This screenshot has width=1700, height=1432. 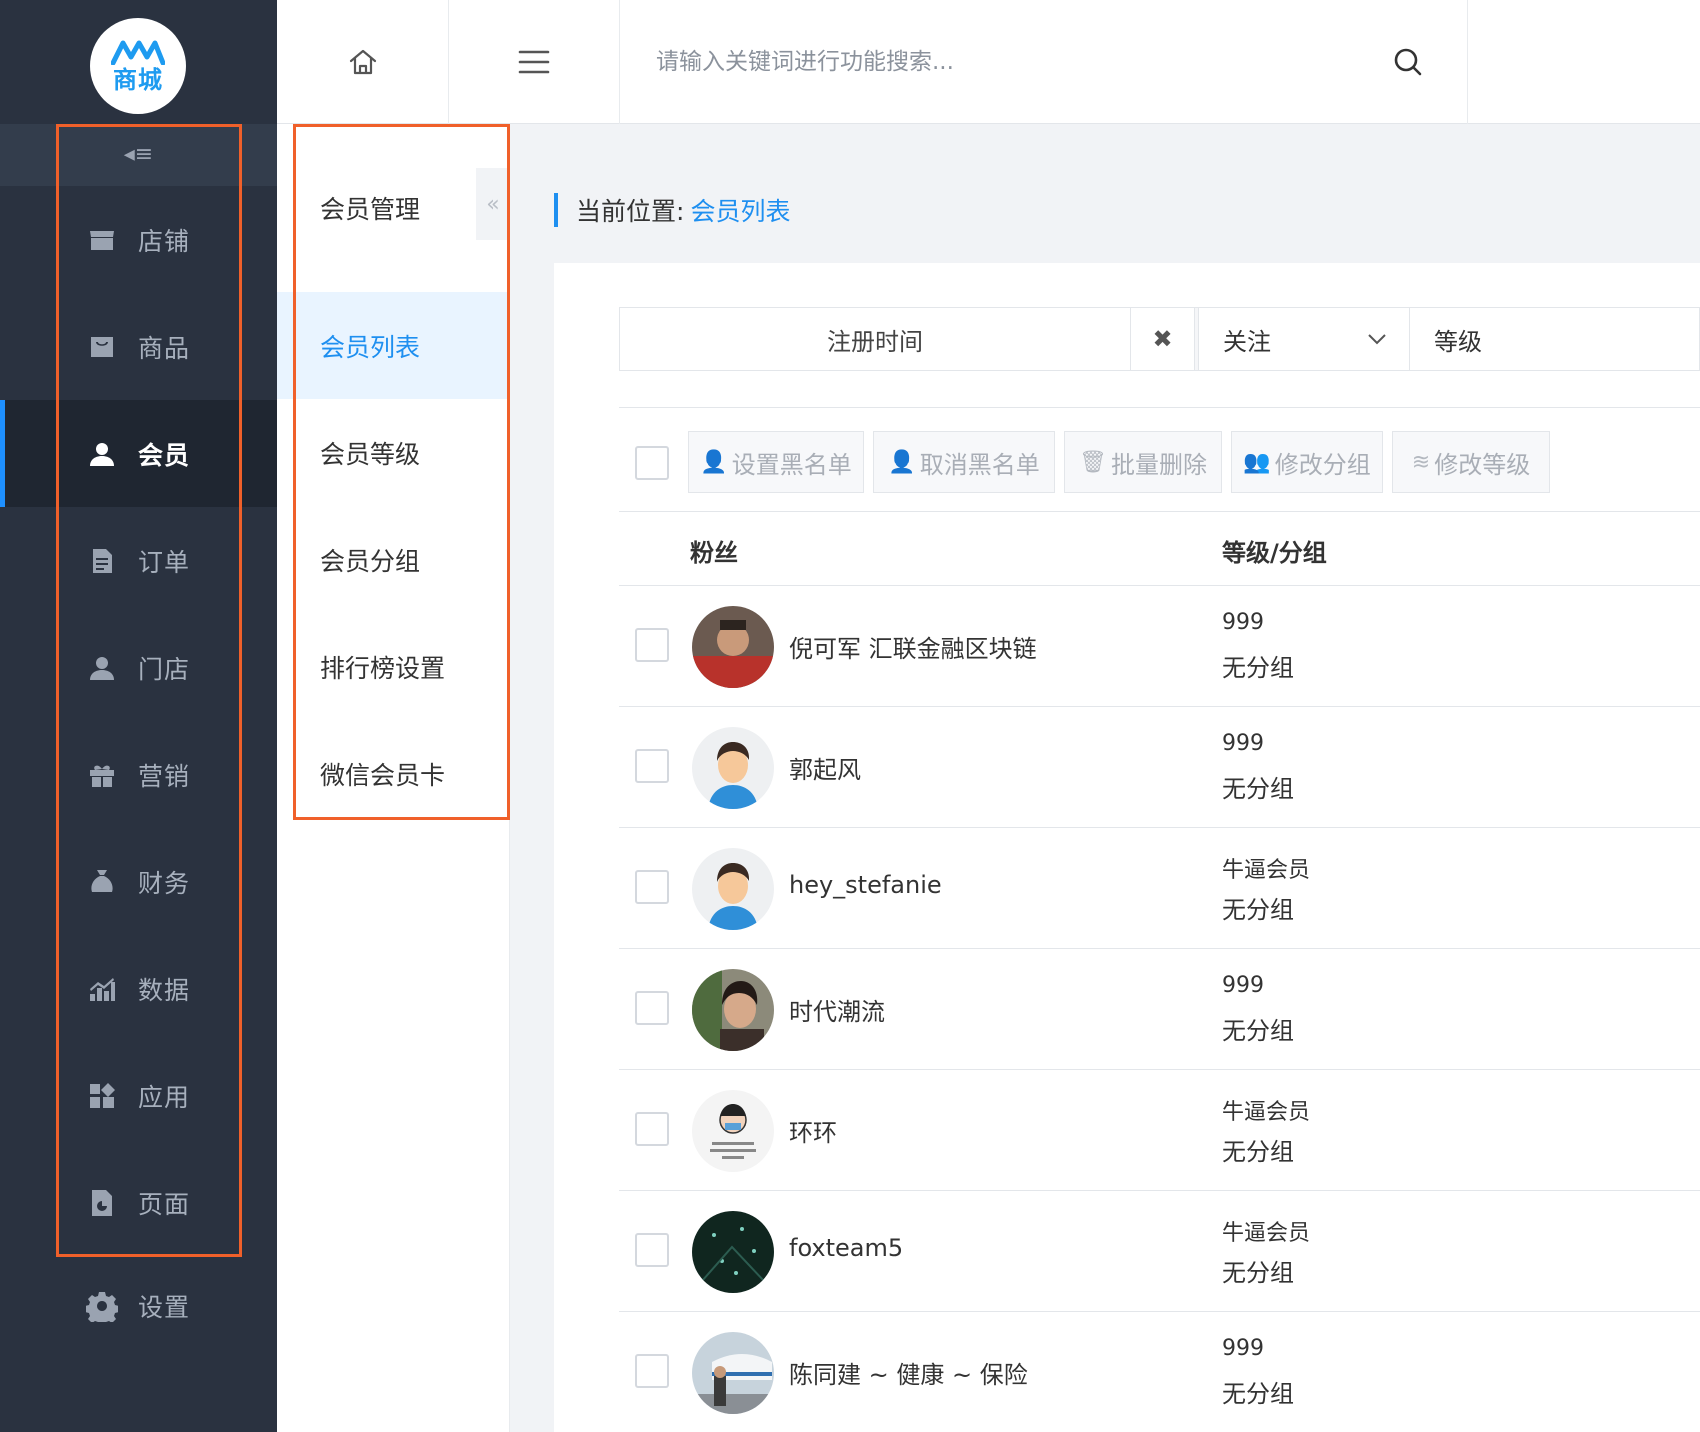 I want to click on search-icon, so click(x=1408, y=62).